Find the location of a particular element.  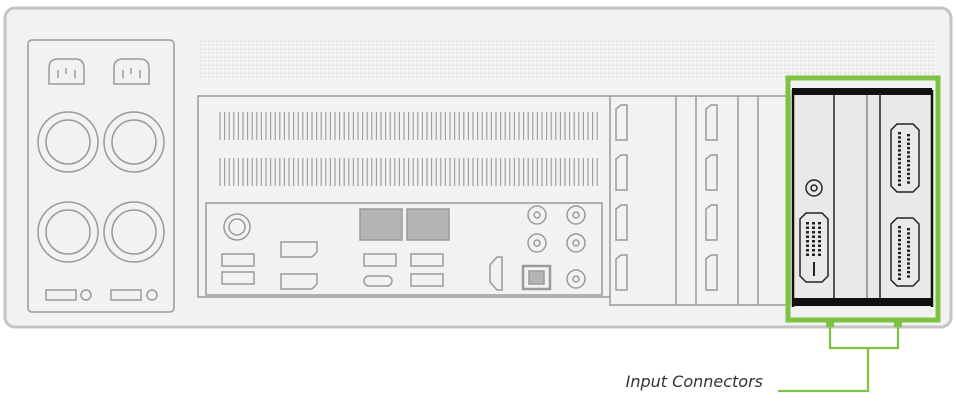

vent-grille is located at coordinates (567, 60).